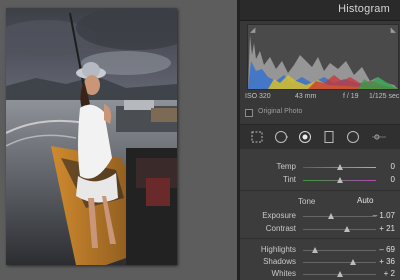  What do you see at coordinates (339, 262) in the screenshot?
I see `shadows-slider` at bounding box center [339, 262].